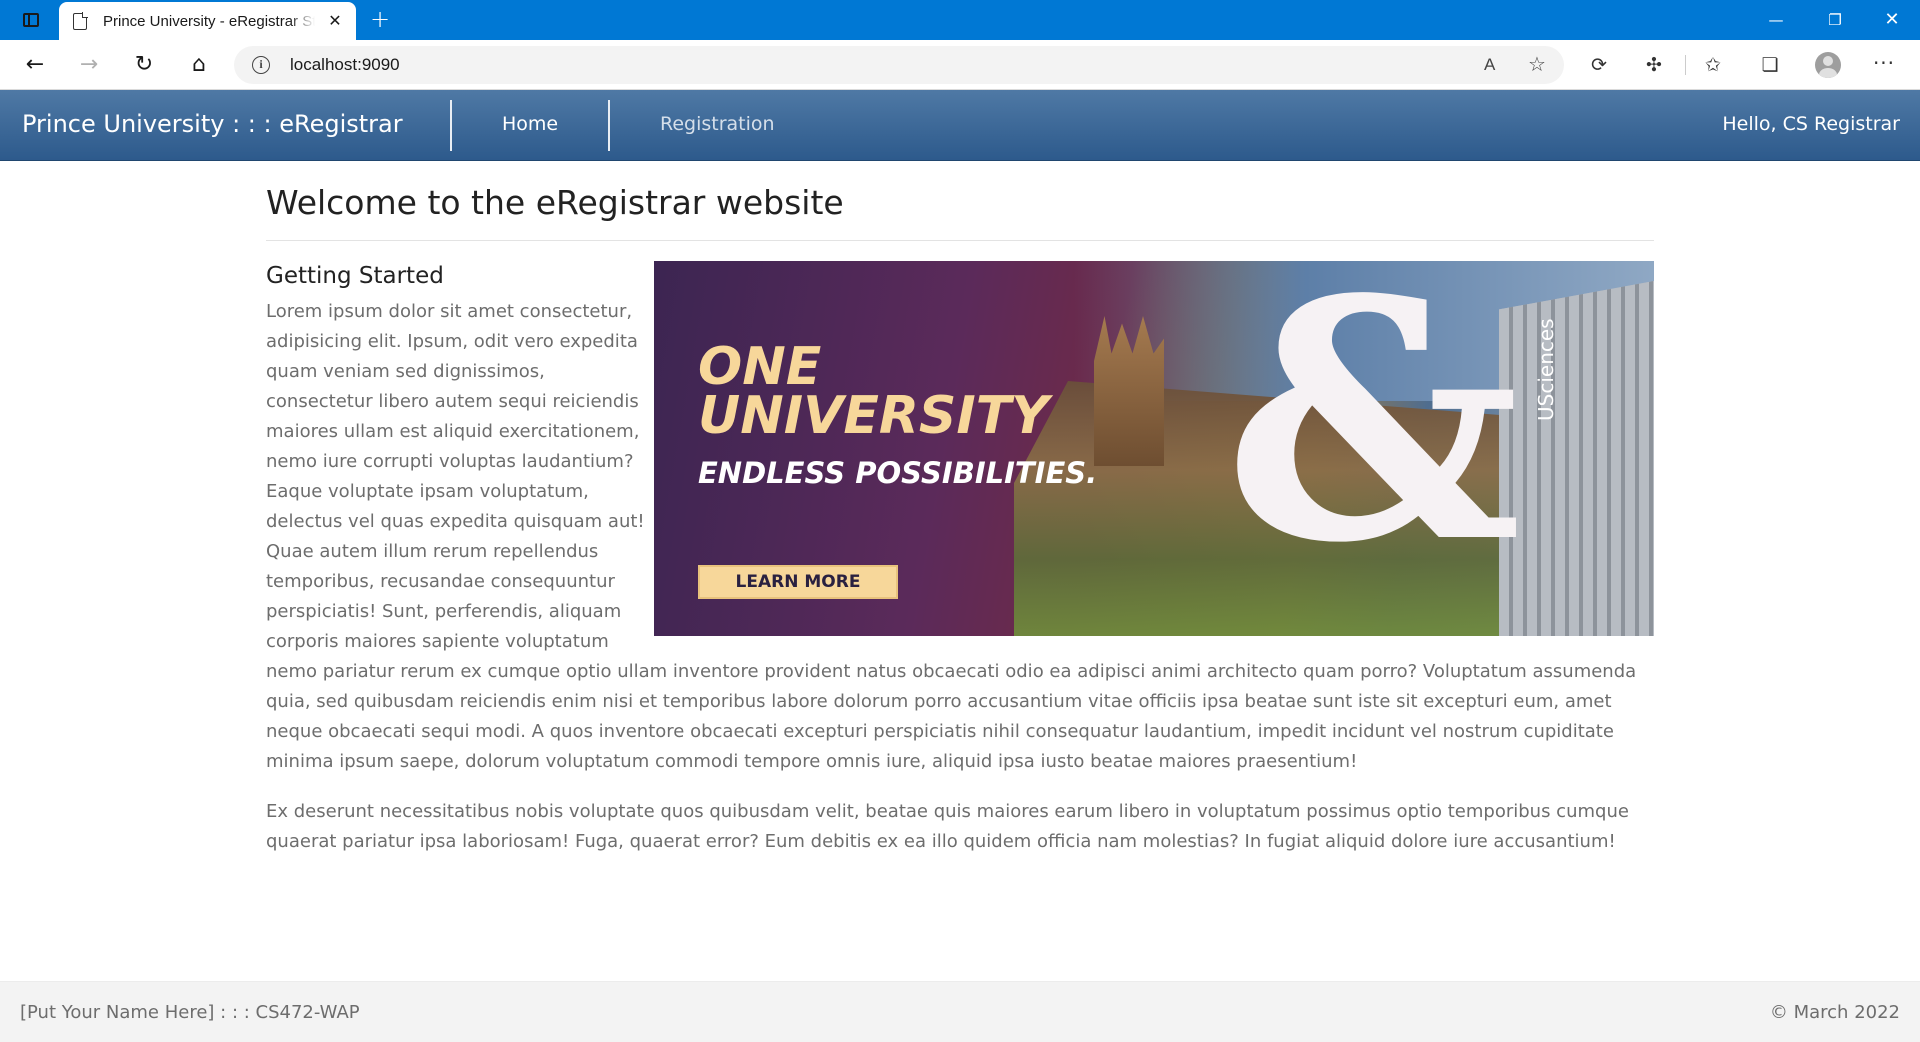 The width and height of the screenshot is (1920, 1042). Describe the element at coordinates (199, 65) in the screenshot. I see `home-icon: ⌂` at that location.